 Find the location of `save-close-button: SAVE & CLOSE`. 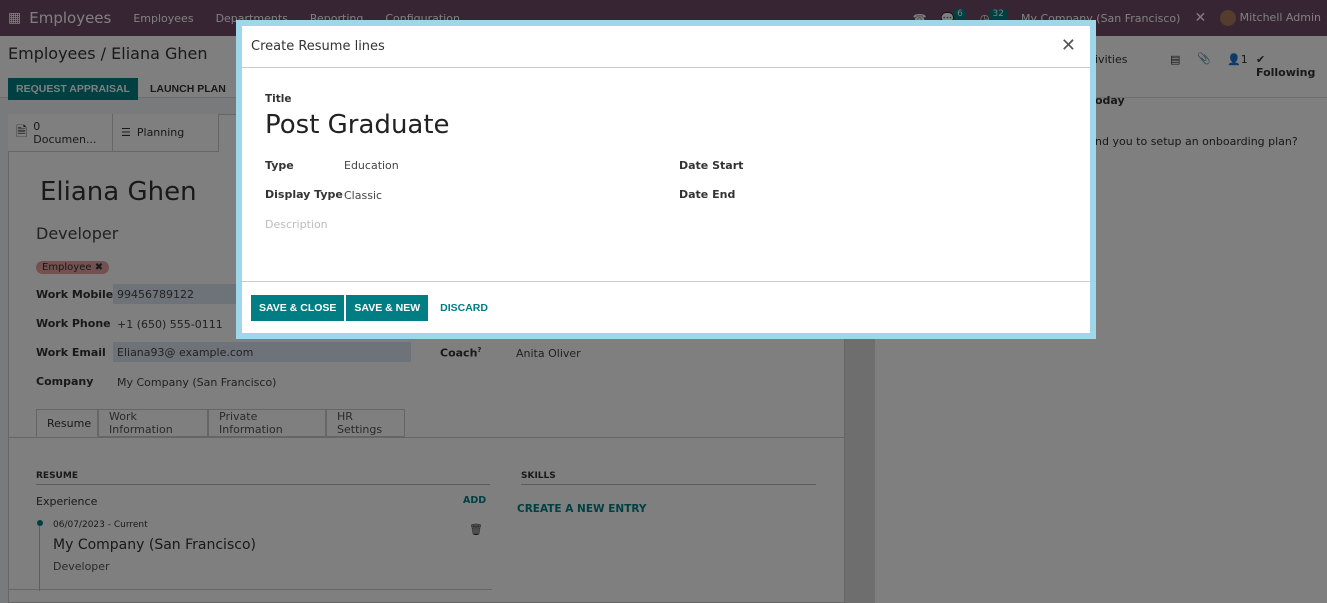

save-close-button: SAVE & CLOSE is located at coordinates (298, 307).